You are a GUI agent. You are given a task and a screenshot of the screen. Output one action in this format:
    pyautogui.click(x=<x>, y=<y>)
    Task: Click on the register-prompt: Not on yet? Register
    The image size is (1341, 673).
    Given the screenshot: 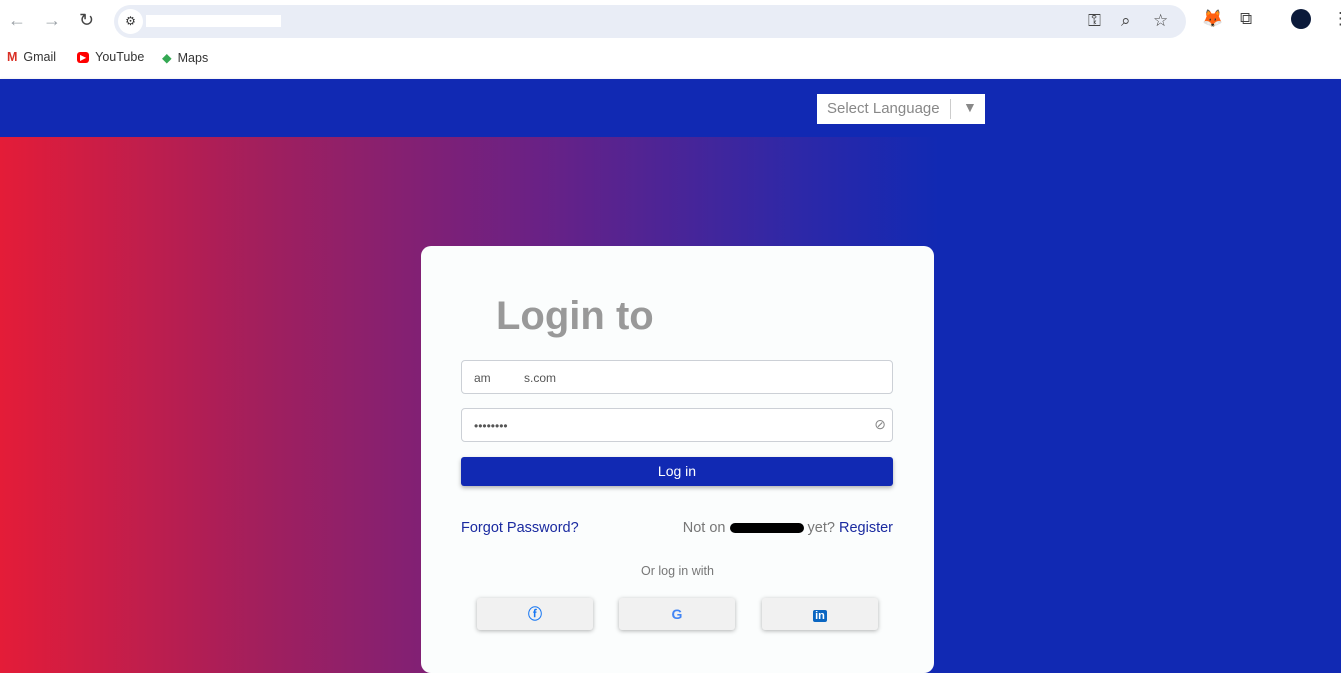 What is the action you would take?
    pyautogui.click(x=788, y=528)
    